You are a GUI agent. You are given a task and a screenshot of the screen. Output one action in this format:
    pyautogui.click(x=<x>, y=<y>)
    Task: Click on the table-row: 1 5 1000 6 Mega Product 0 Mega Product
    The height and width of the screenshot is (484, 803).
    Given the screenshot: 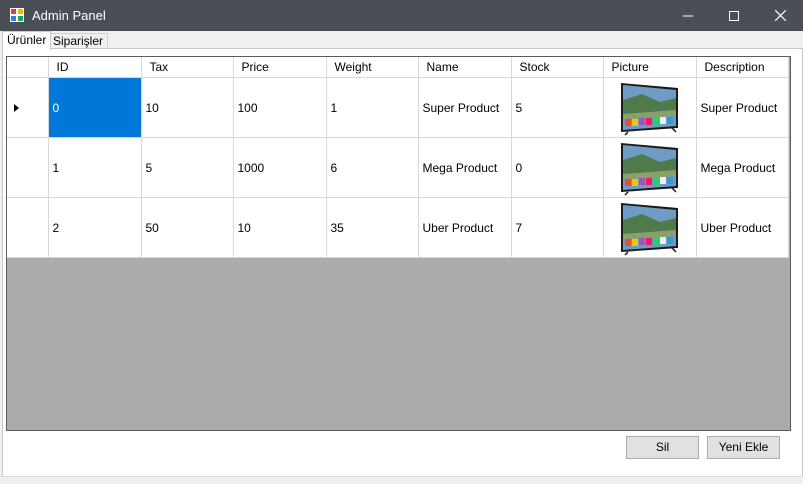 What is the action you would take?
    pyautogui.click(x=398, y=167)
    